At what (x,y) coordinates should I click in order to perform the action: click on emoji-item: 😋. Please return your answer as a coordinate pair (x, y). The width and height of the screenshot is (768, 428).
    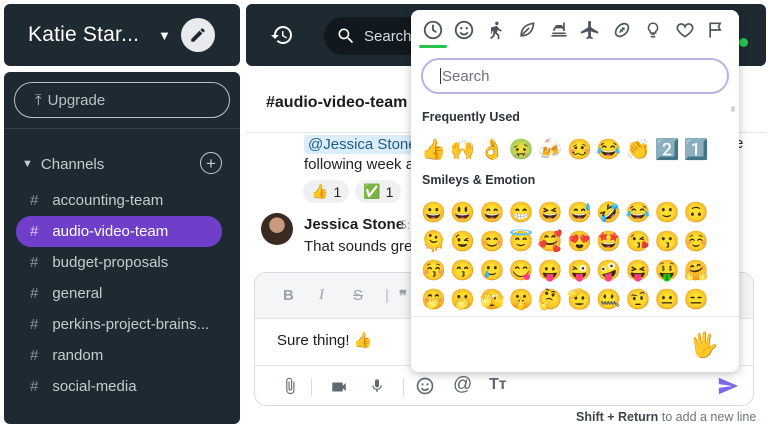
    Looking at the image, I should click on (521, 270).